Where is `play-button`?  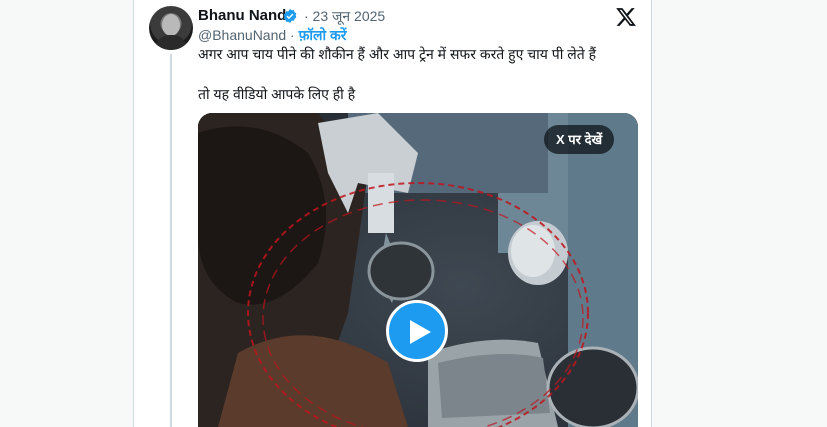 play-button is located at coordinates (417, 331).